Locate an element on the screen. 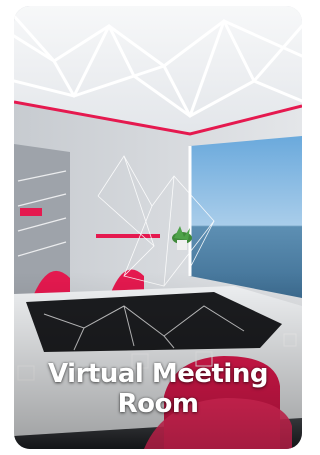 This screenshot has width=320, height=455. card-title: Virtual Meeting Room is located at coordinates (158, 389).